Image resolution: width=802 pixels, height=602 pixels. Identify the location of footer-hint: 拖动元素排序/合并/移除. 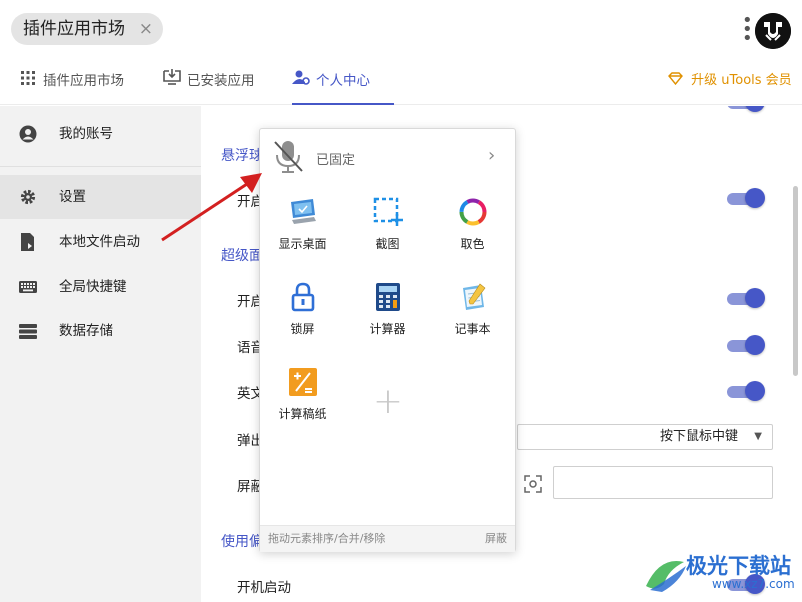
(327, 538).